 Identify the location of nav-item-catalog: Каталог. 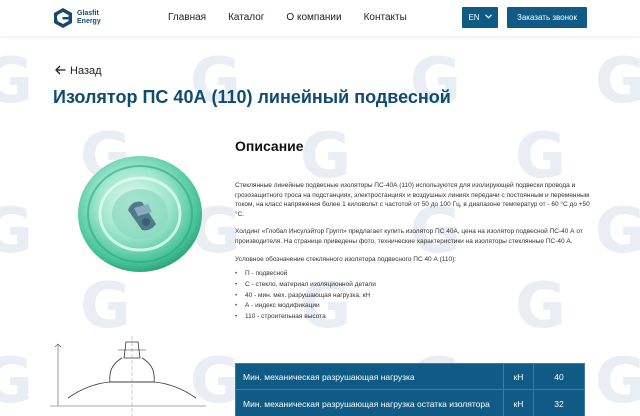
(246, 17).